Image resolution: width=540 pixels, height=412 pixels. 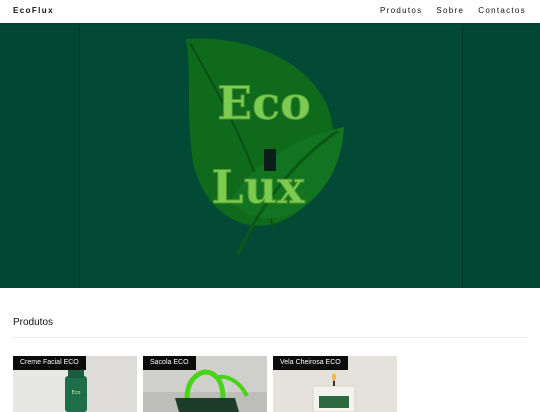 I want to click on product-card-label: Sacola ECO, so click(x=169, y=363).